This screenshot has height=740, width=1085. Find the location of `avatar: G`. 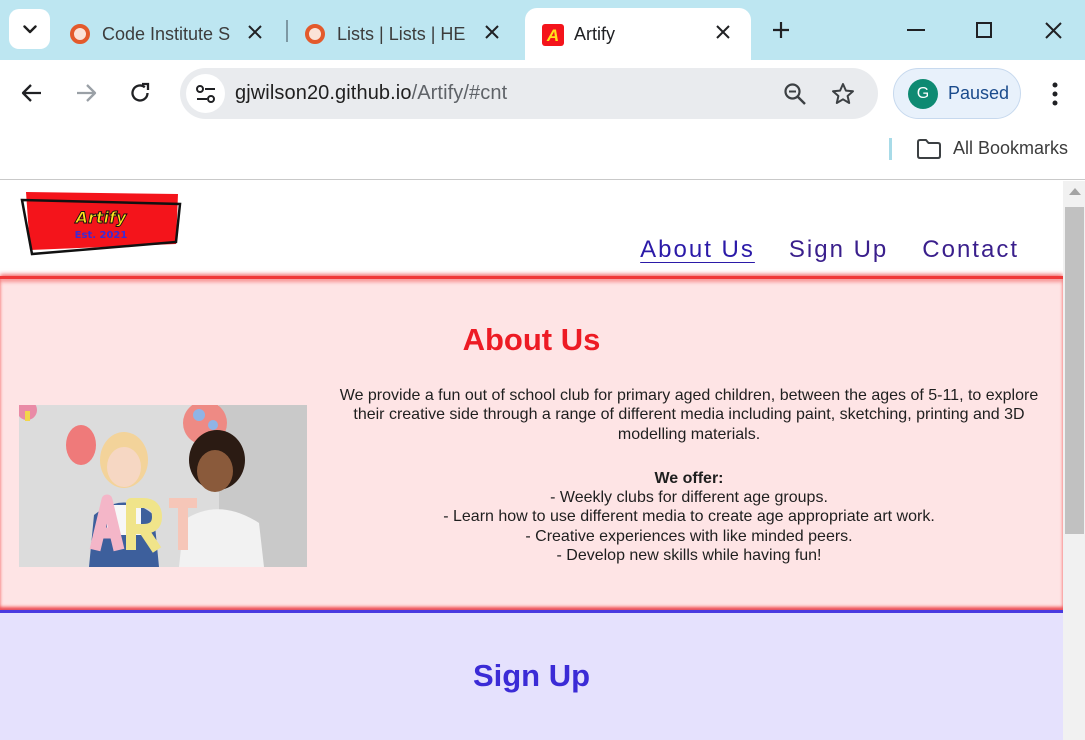

avatar: G is located at coordinates (923, 93).